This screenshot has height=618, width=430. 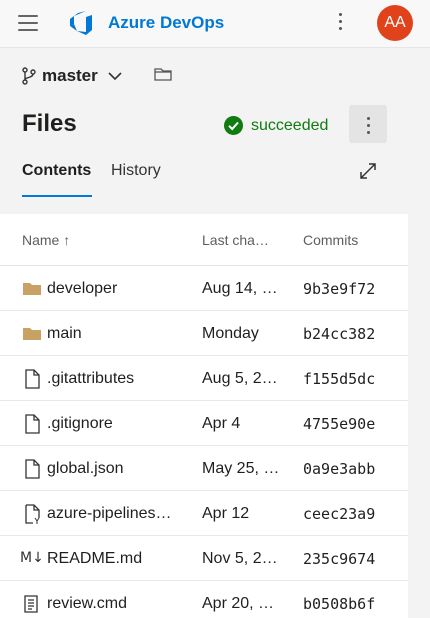 I want to click on commit-id: b0508b6f, so click(x=339, y=604).